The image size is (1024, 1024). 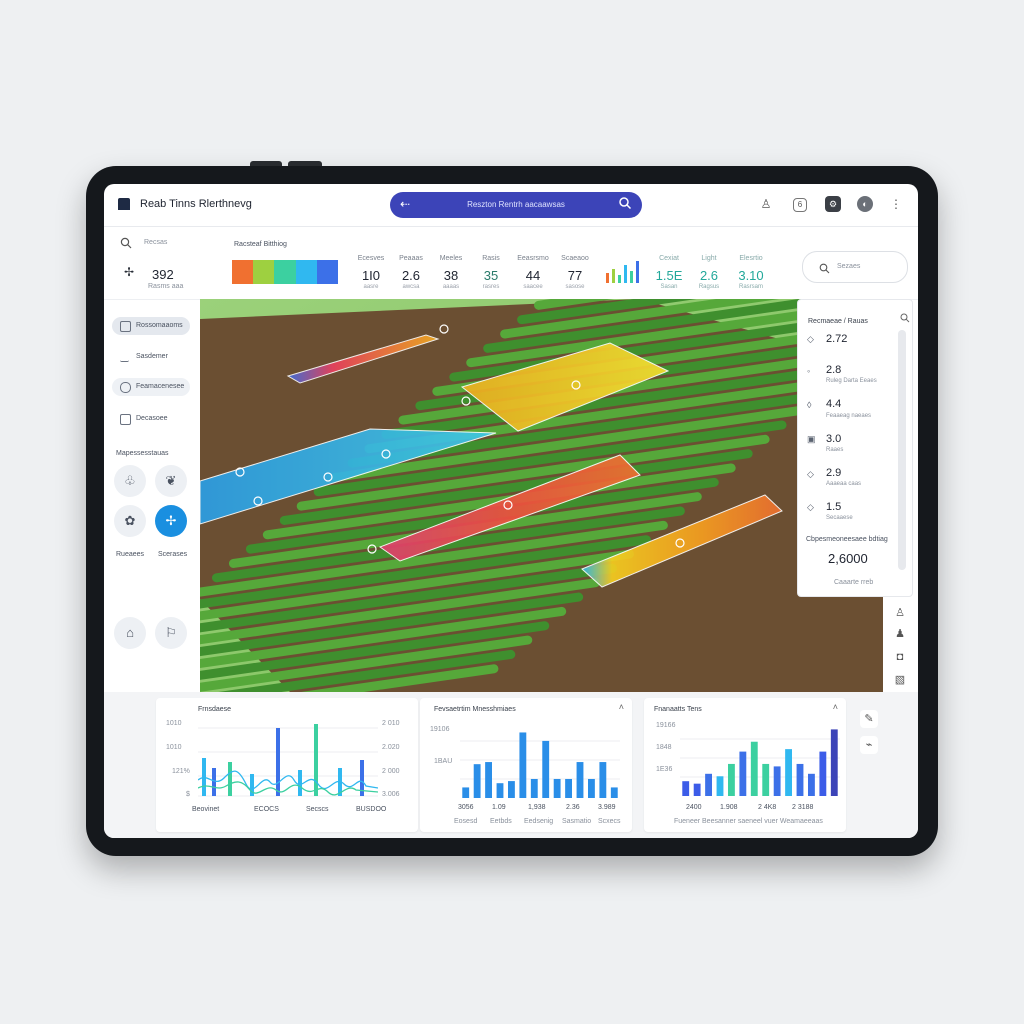 What do you see at coordinates (865, 204) in the screenshot?
I see `profile-icon: ◐` at bounding box center [865, 204].